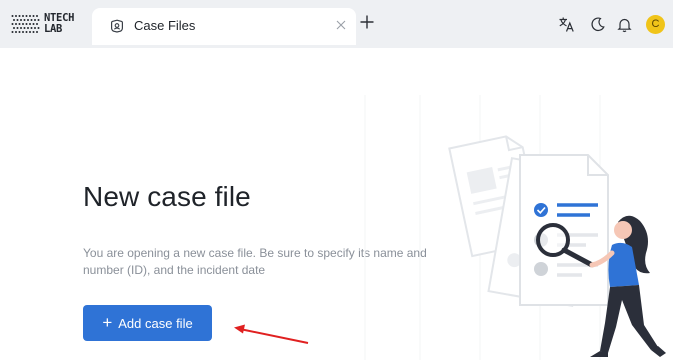 This screenshot has height=360, width=673. I want to click on moon-icon, so click(597, 24).